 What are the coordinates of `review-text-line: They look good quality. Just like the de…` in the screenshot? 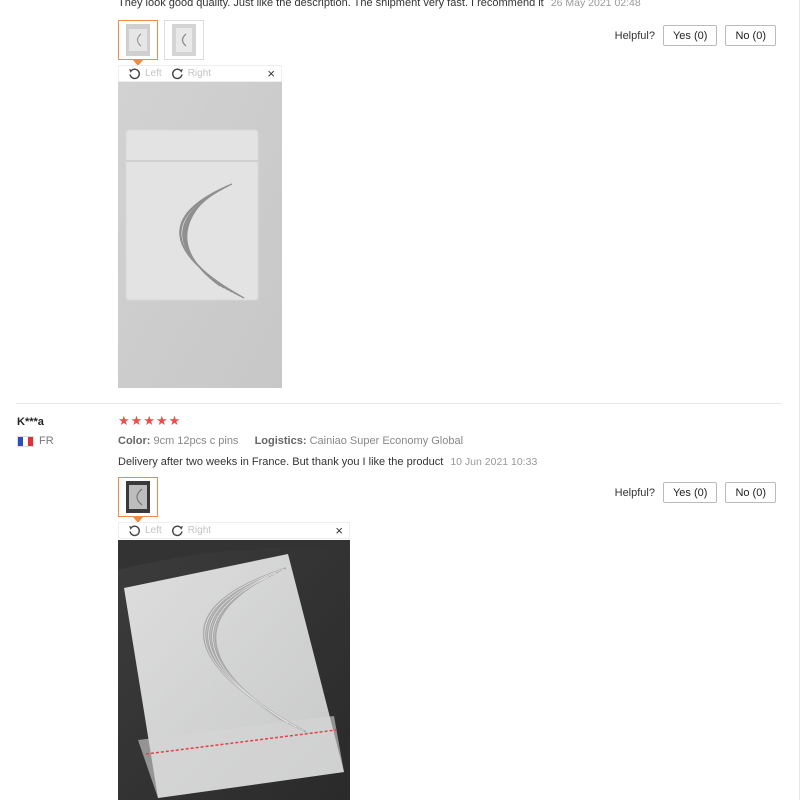 It's located at (379, 4).